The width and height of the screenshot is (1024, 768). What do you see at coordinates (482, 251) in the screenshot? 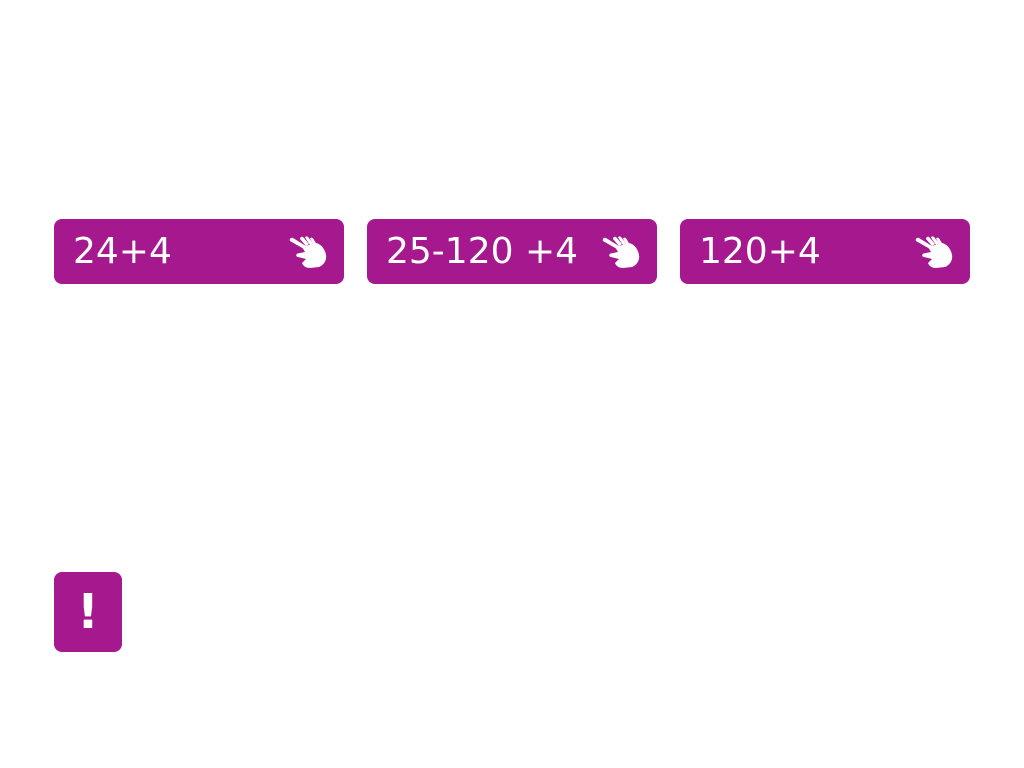
I see `option-label: 25-120 +4` at bounding box center [482, 251].